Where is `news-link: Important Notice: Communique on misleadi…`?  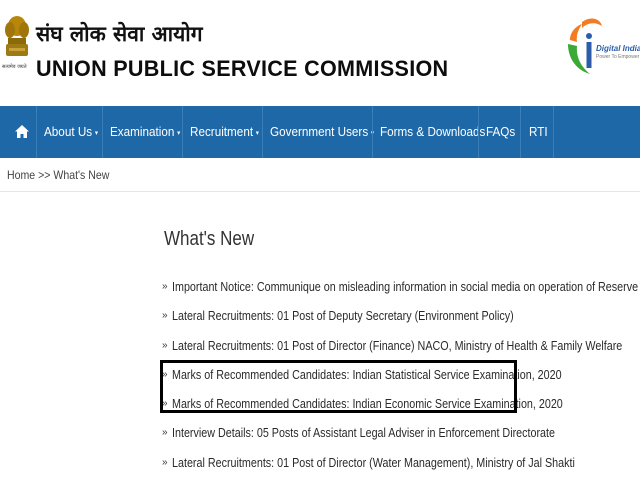 news-link: Important Notice: Communique on misleadi… is located at coordinates (406, 287).